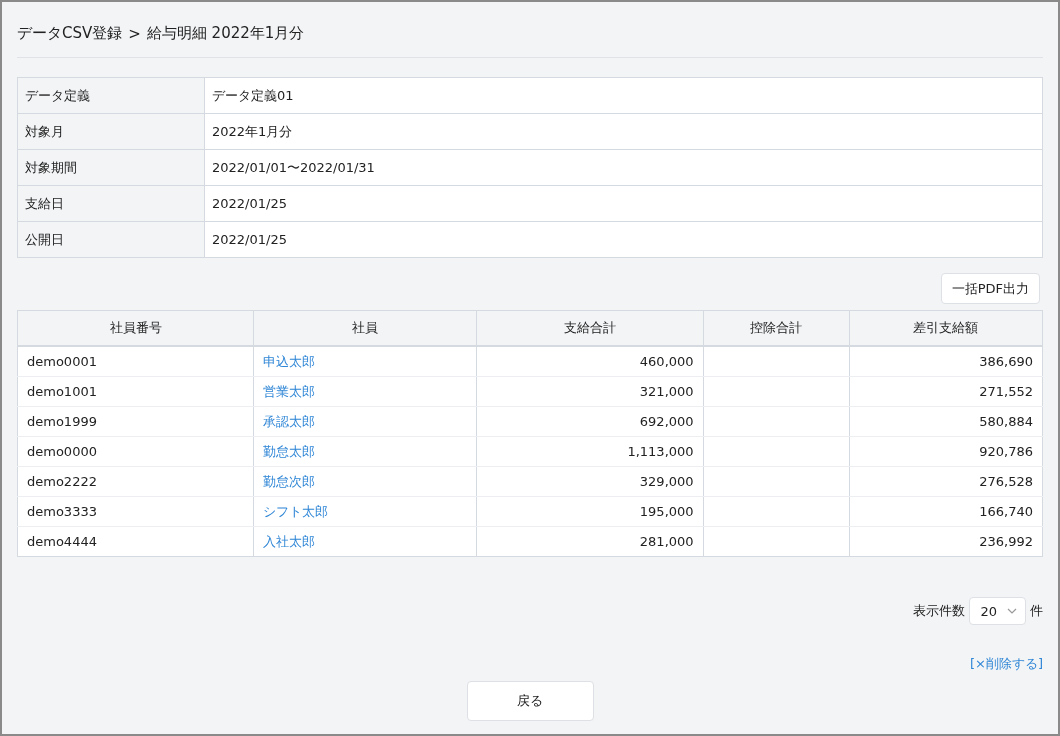 Image resolution: width=1060 pixels, height=736 pixels. I want to click on employee-link: 勤怠次郎, so click(289, 481).